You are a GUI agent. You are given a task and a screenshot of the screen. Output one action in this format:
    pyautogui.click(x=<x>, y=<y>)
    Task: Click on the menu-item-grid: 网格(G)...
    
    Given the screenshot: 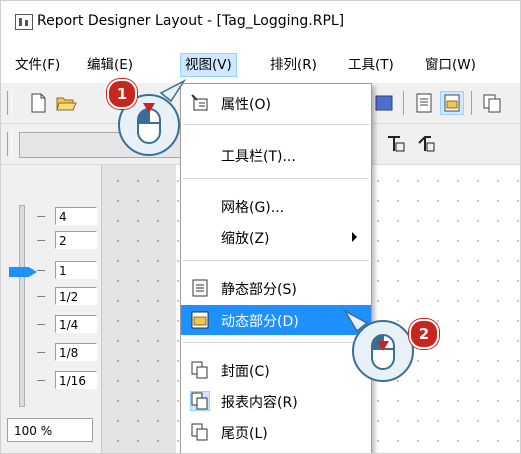 What is the action you would take?
    pyautogui.click(x=276, y=206)
    